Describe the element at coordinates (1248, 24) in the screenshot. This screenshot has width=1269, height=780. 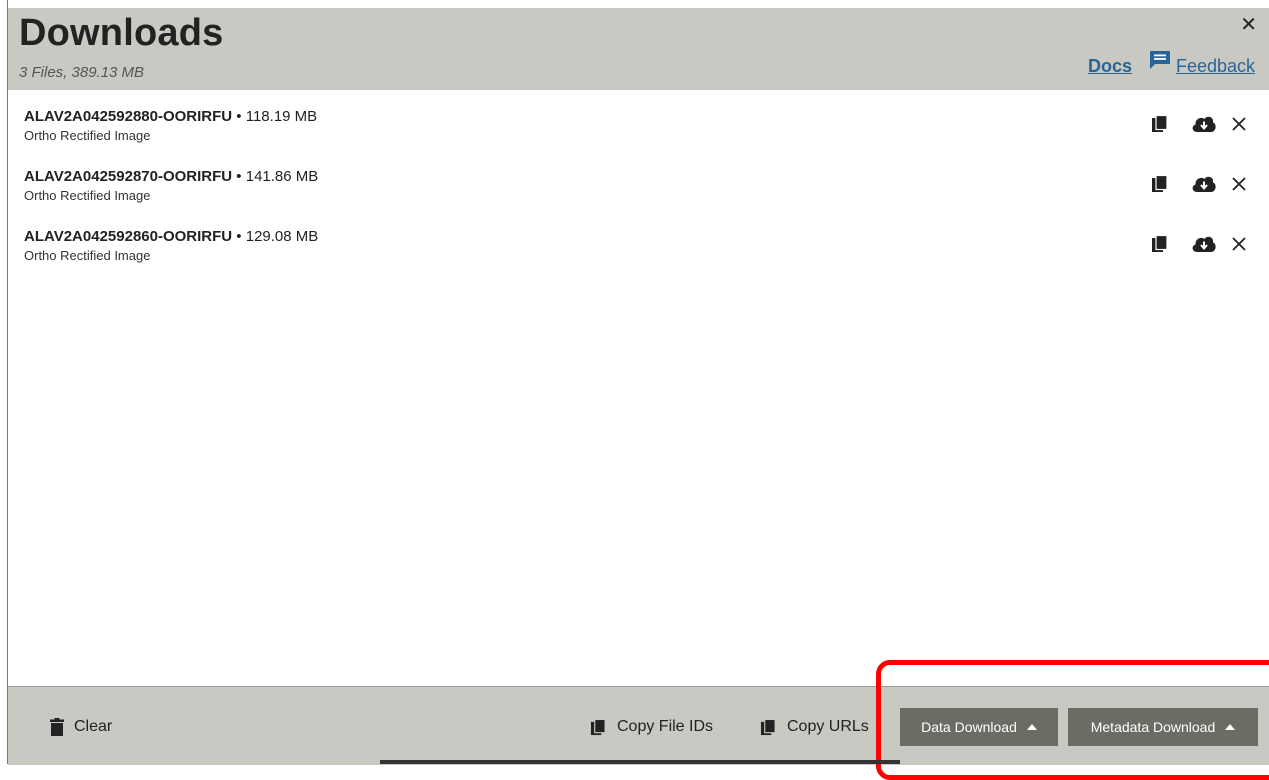
I see `close-panel-button: ✕` at that location.